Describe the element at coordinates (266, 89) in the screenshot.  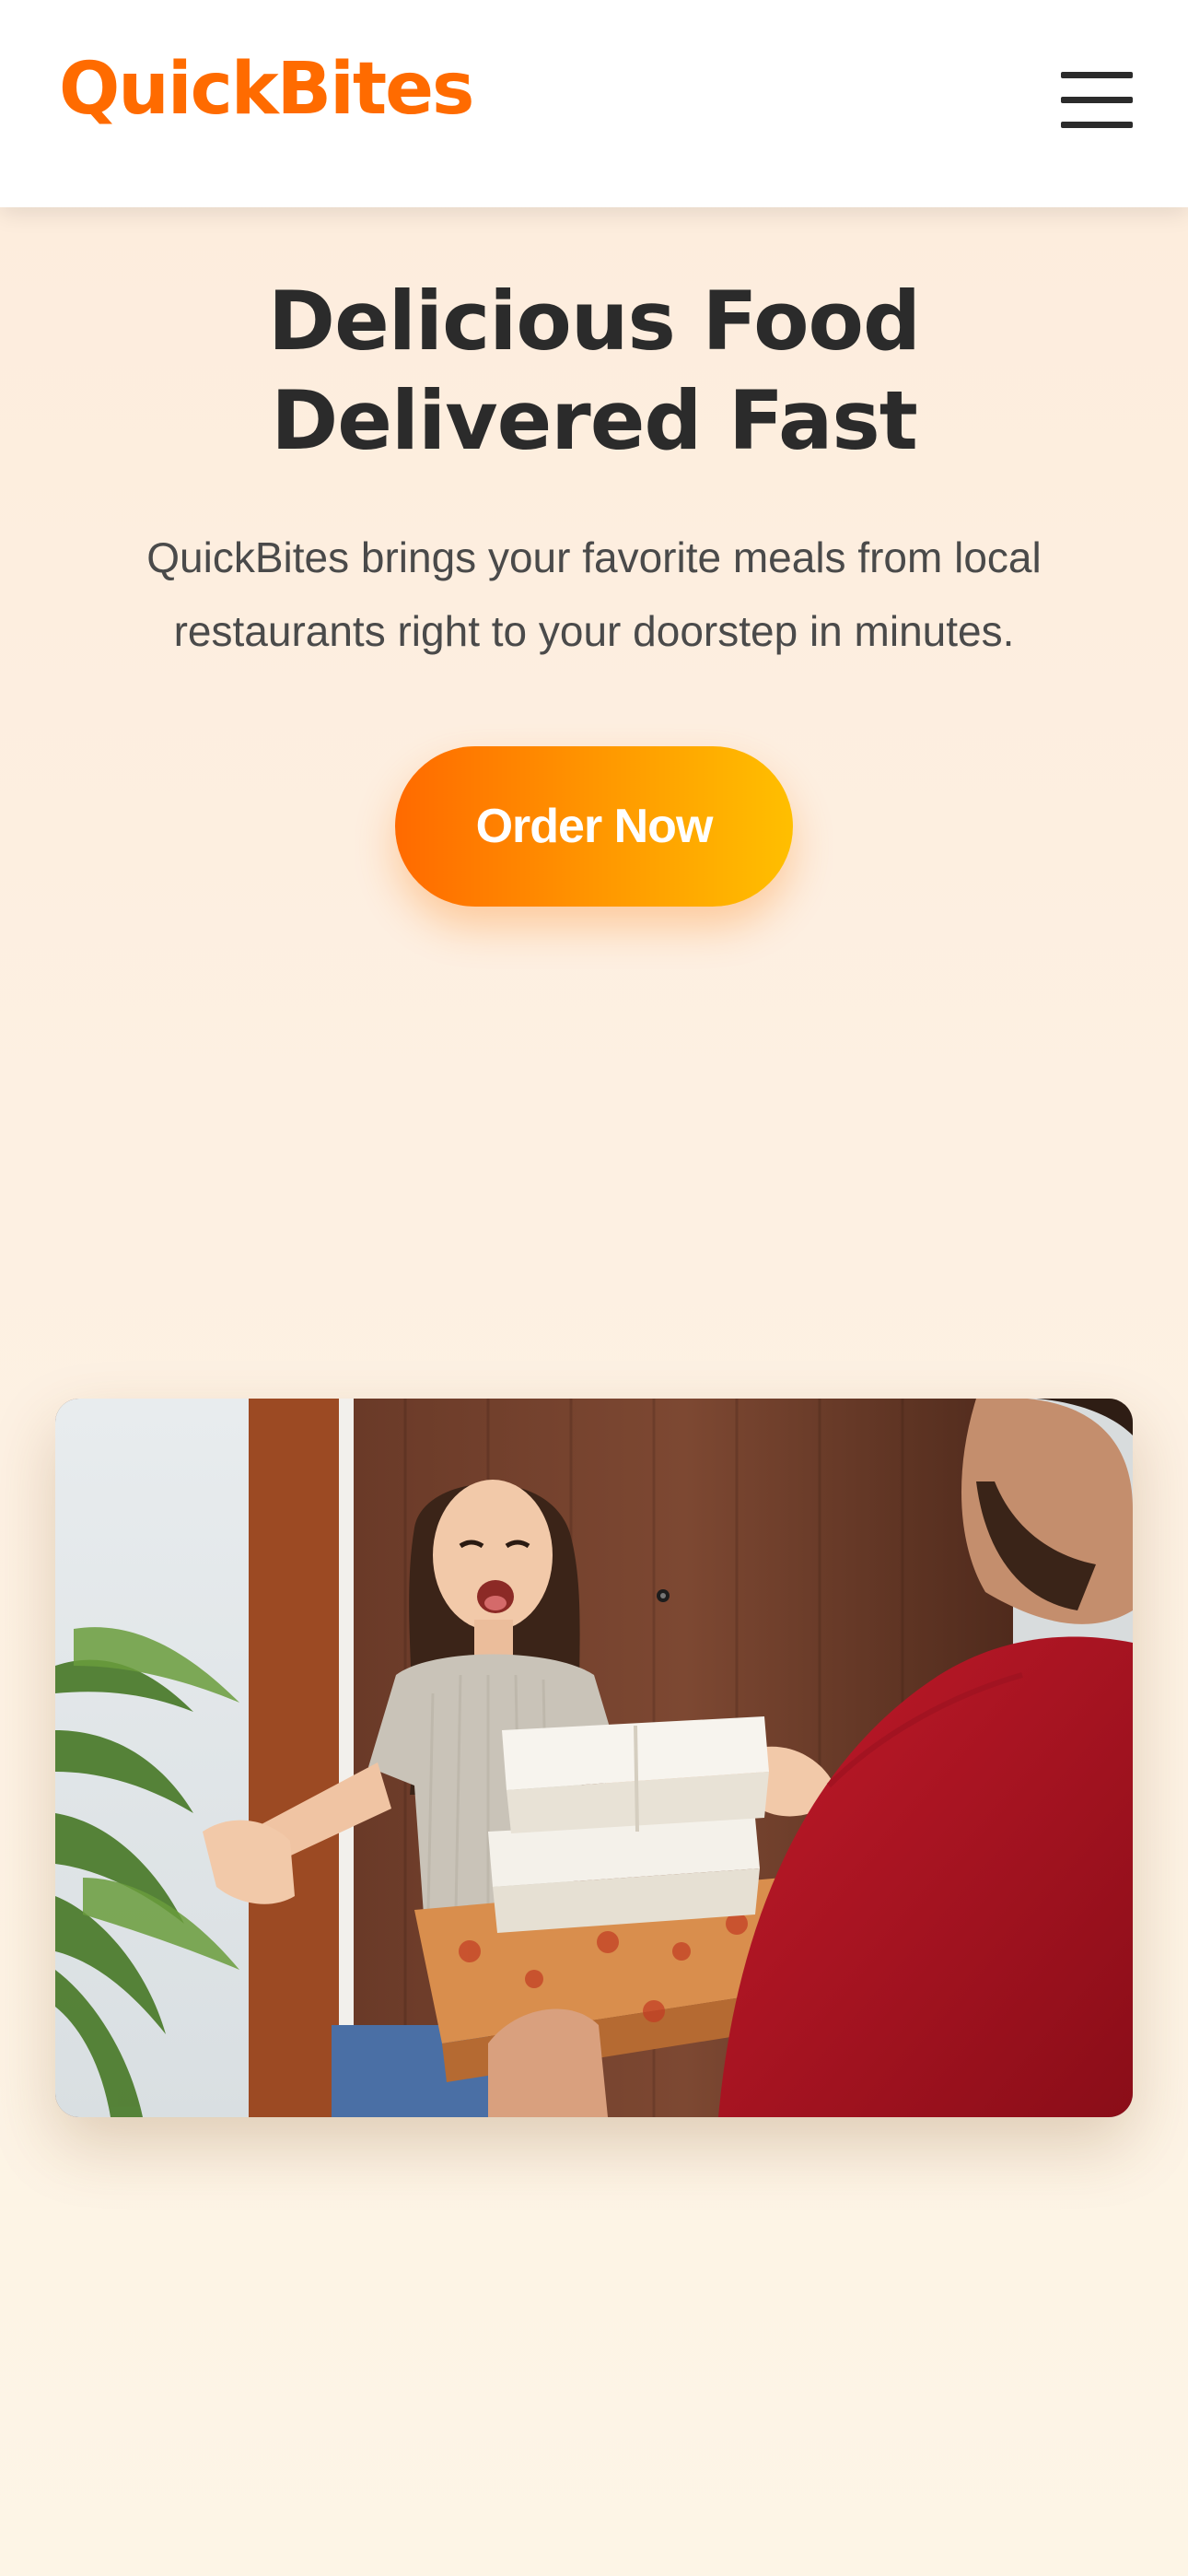
I see `brand-logo: QuickBites` at that location.